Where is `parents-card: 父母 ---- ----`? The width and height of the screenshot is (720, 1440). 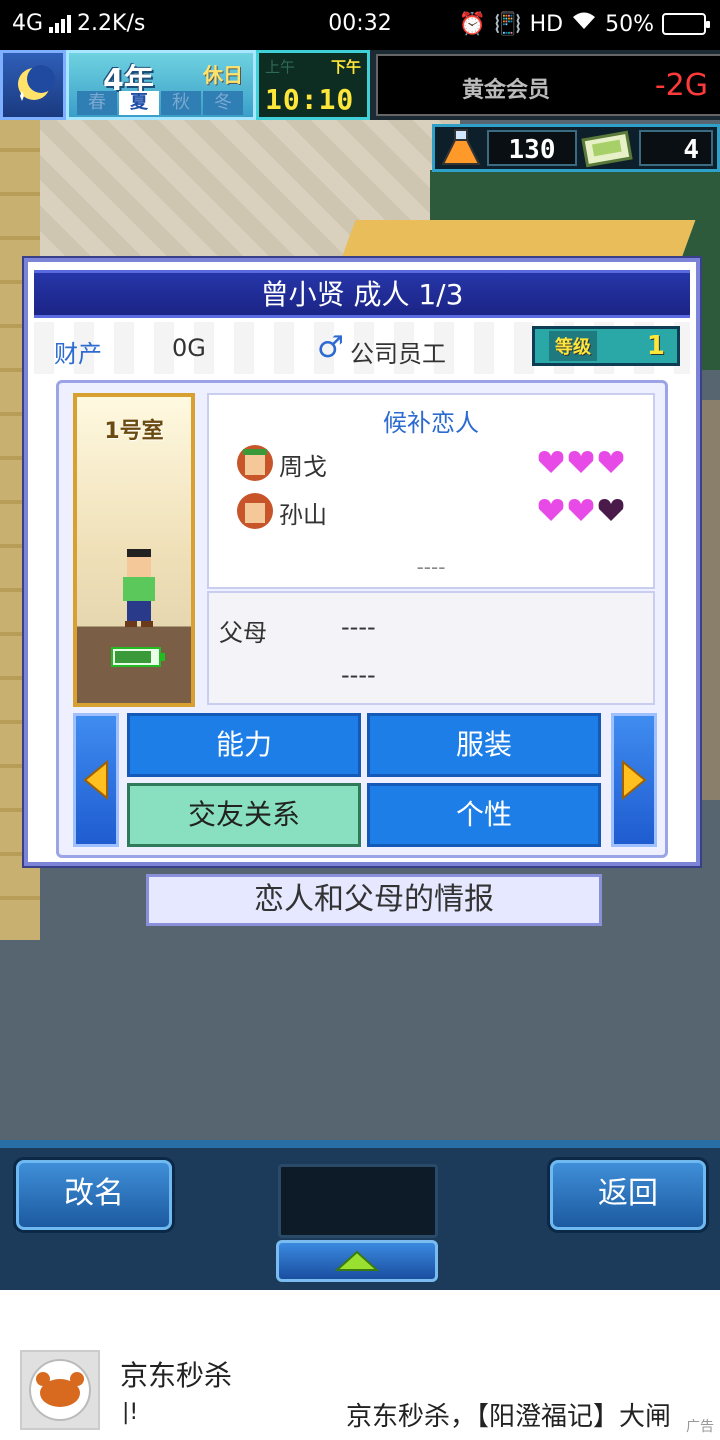 parents-card: 父母 ---- ---- is located at coordinates (431, 648).